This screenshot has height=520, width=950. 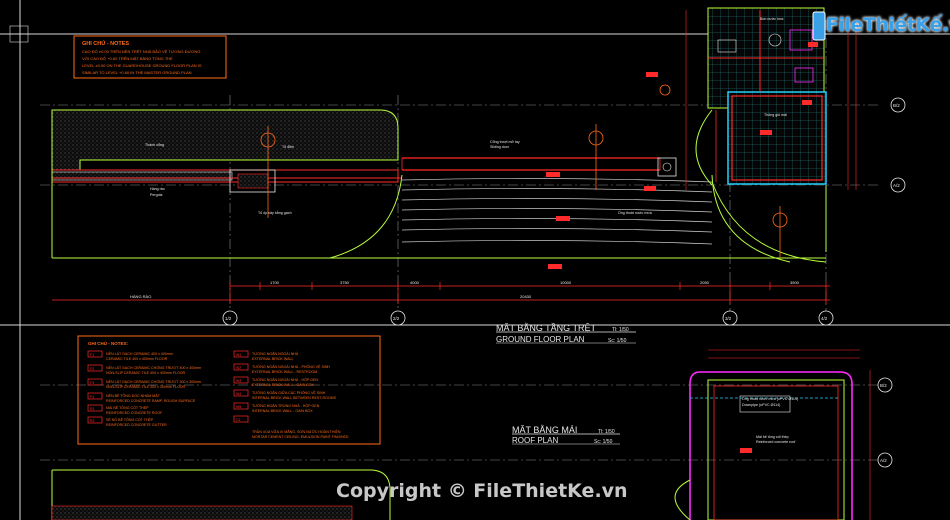 I want to click on notes-top-line: VỚI CAO ĐỘ +0.60 TRÊN MẶT BẰNG TỔNG THỂ, so click(x=127, y=58).